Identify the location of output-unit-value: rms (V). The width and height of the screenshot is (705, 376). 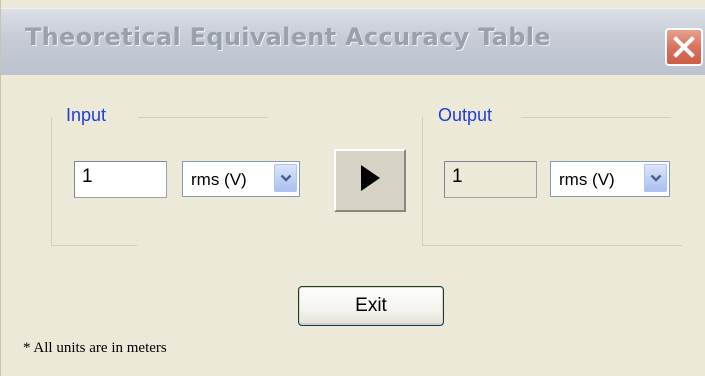
(587, 179).